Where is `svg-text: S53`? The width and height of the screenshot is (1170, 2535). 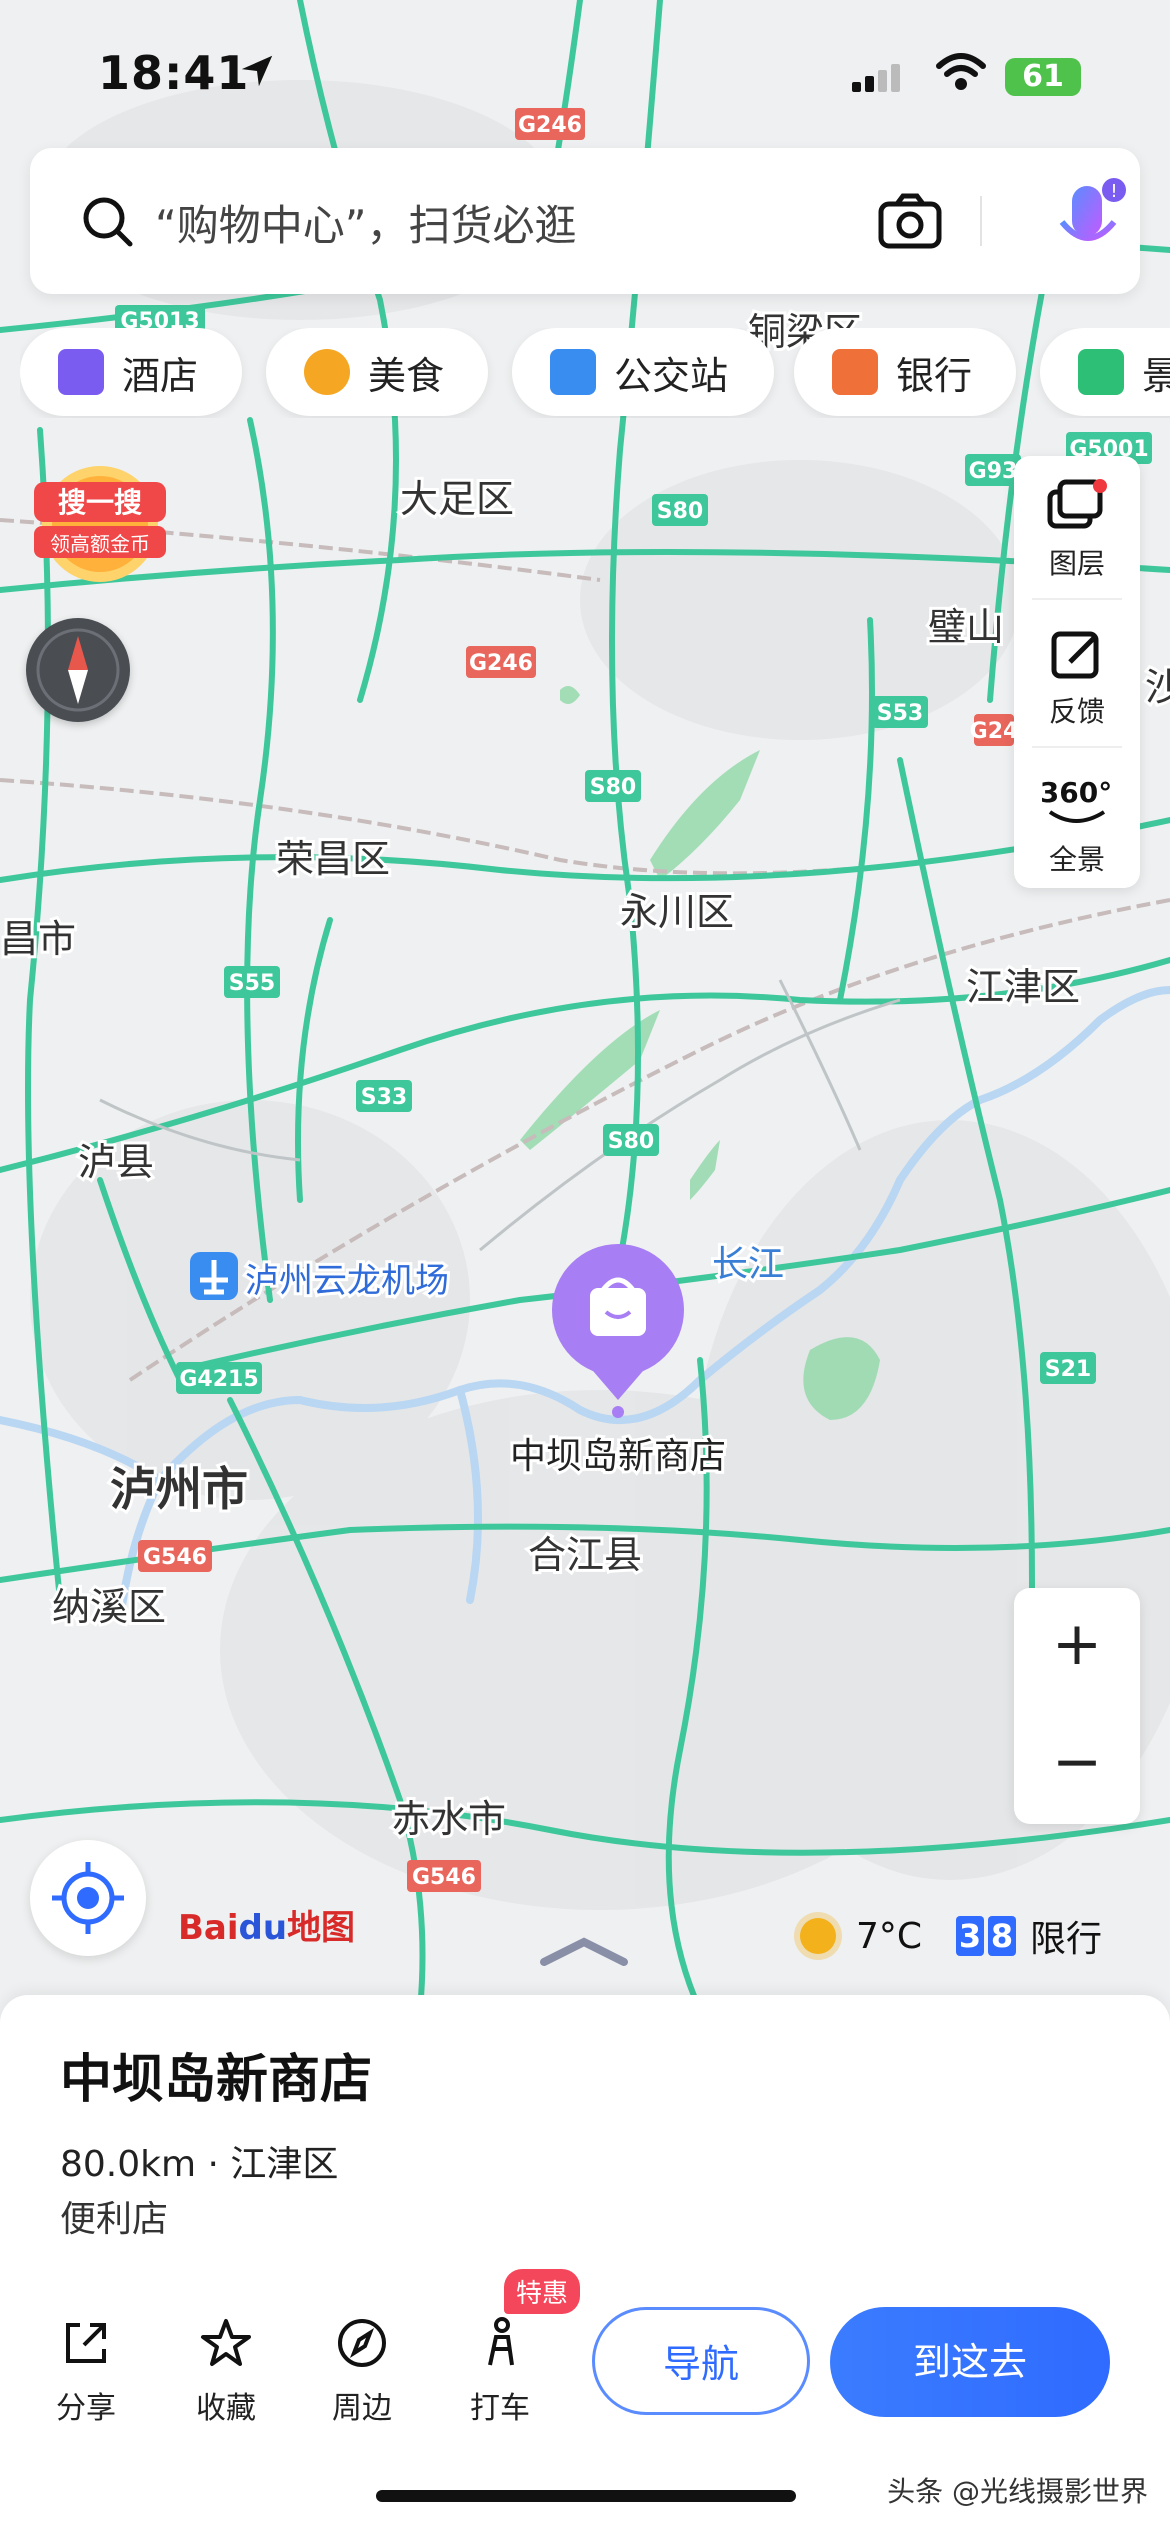 svg-text: S53 is located at coordinates (900, 713).